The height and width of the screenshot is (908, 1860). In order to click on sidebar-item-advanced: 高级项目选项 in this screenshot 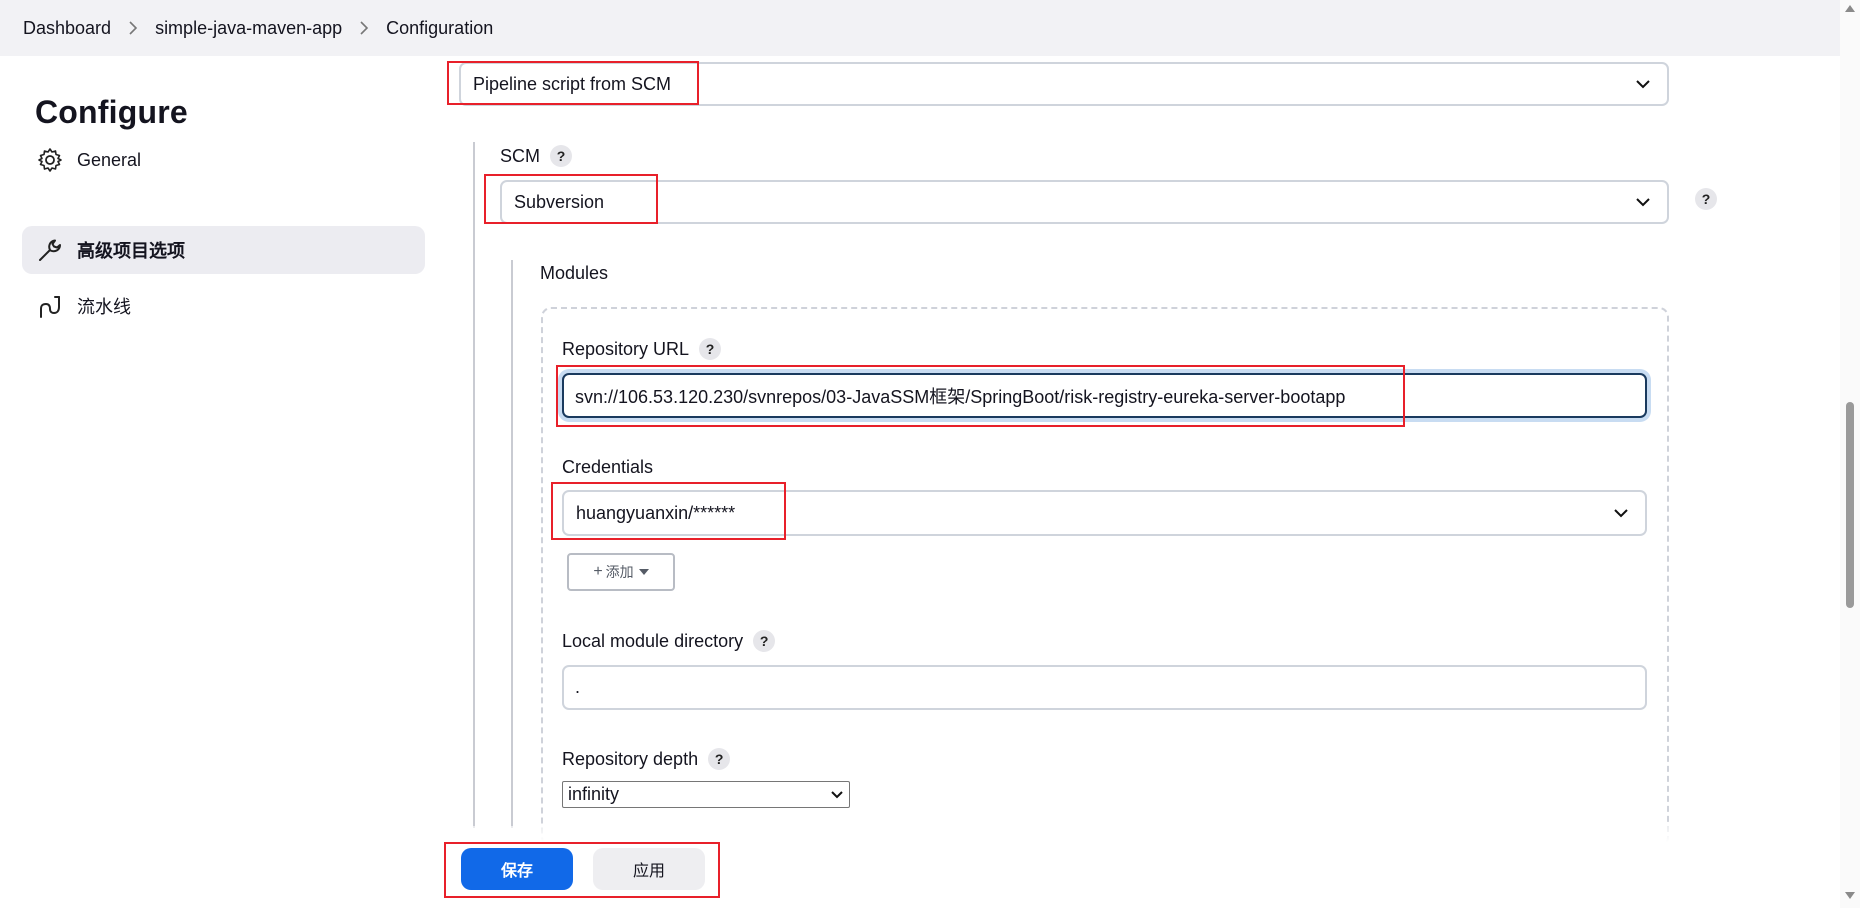, I will do `click(223, 250)`.